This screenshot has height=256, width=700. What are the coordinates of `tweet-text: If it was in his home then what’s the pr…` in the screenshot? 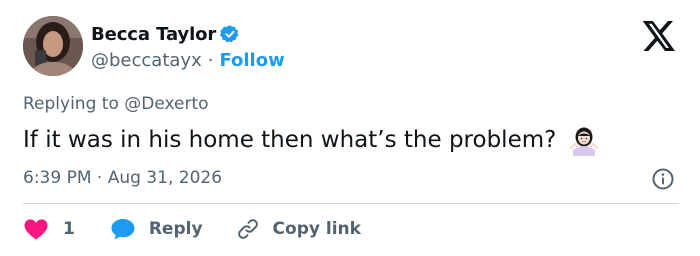 It's located at (311, 140).